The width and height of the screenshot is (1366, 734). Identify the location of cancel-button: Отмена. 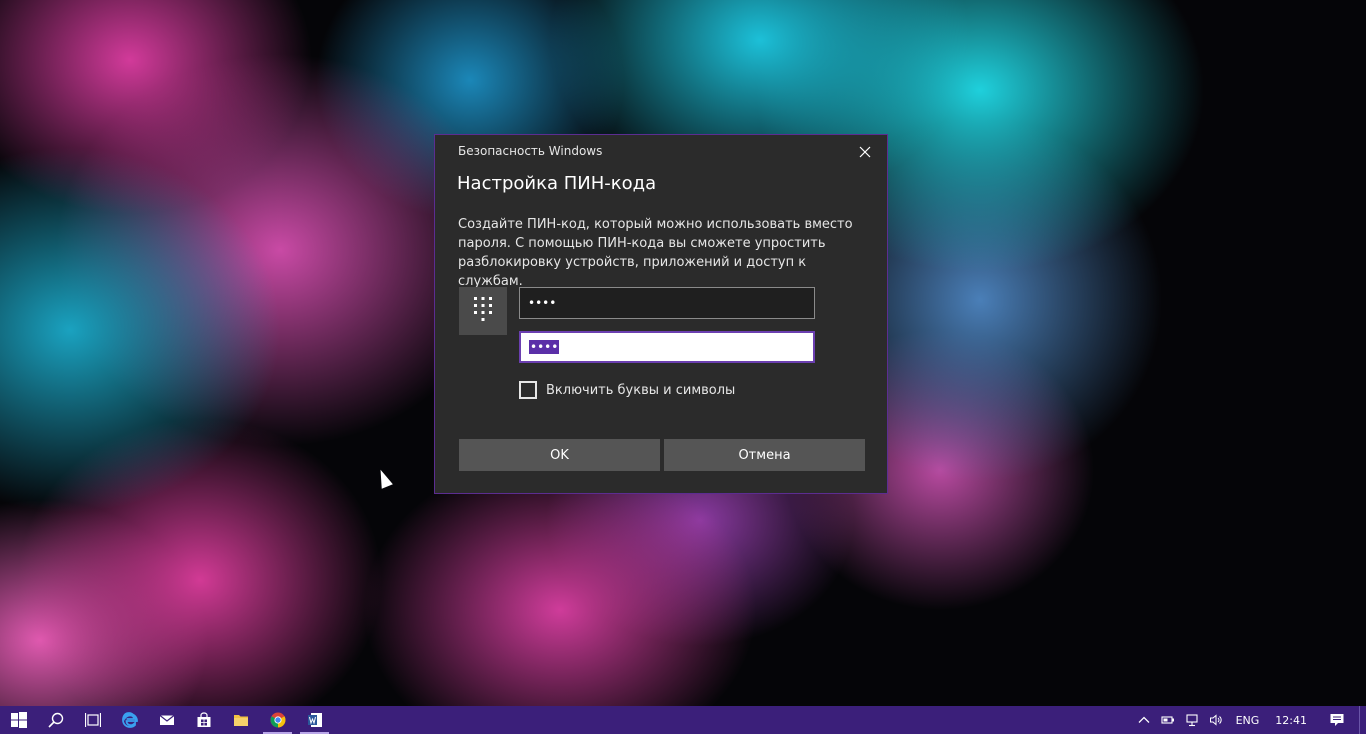
(764, 455).